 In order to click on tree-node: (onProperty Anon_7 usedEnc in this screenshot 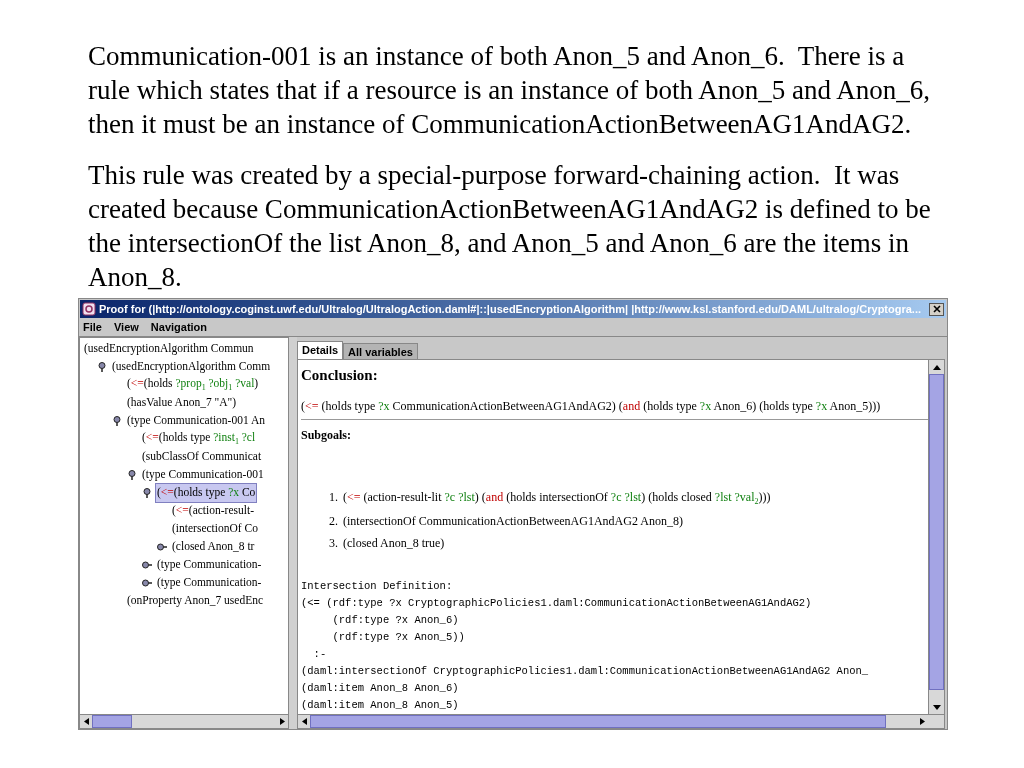, I will do `click(195, 601)`.